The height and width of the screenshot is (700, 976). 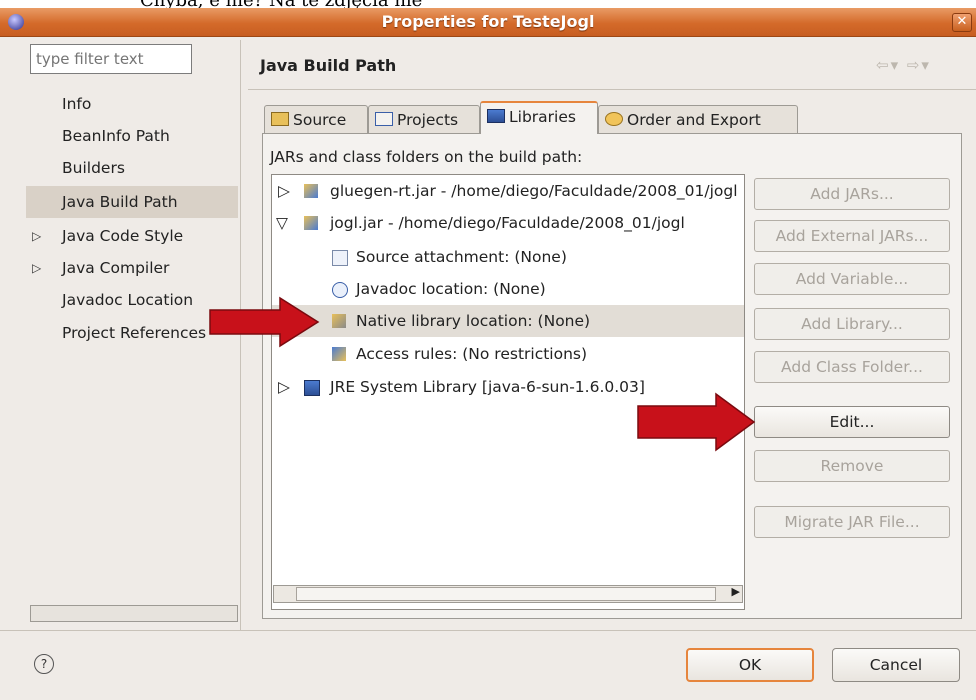 What do you see at coordinates (852, 466) in the screenshot?
I see `remove-button: Remove` at bounding box center [852, 466].